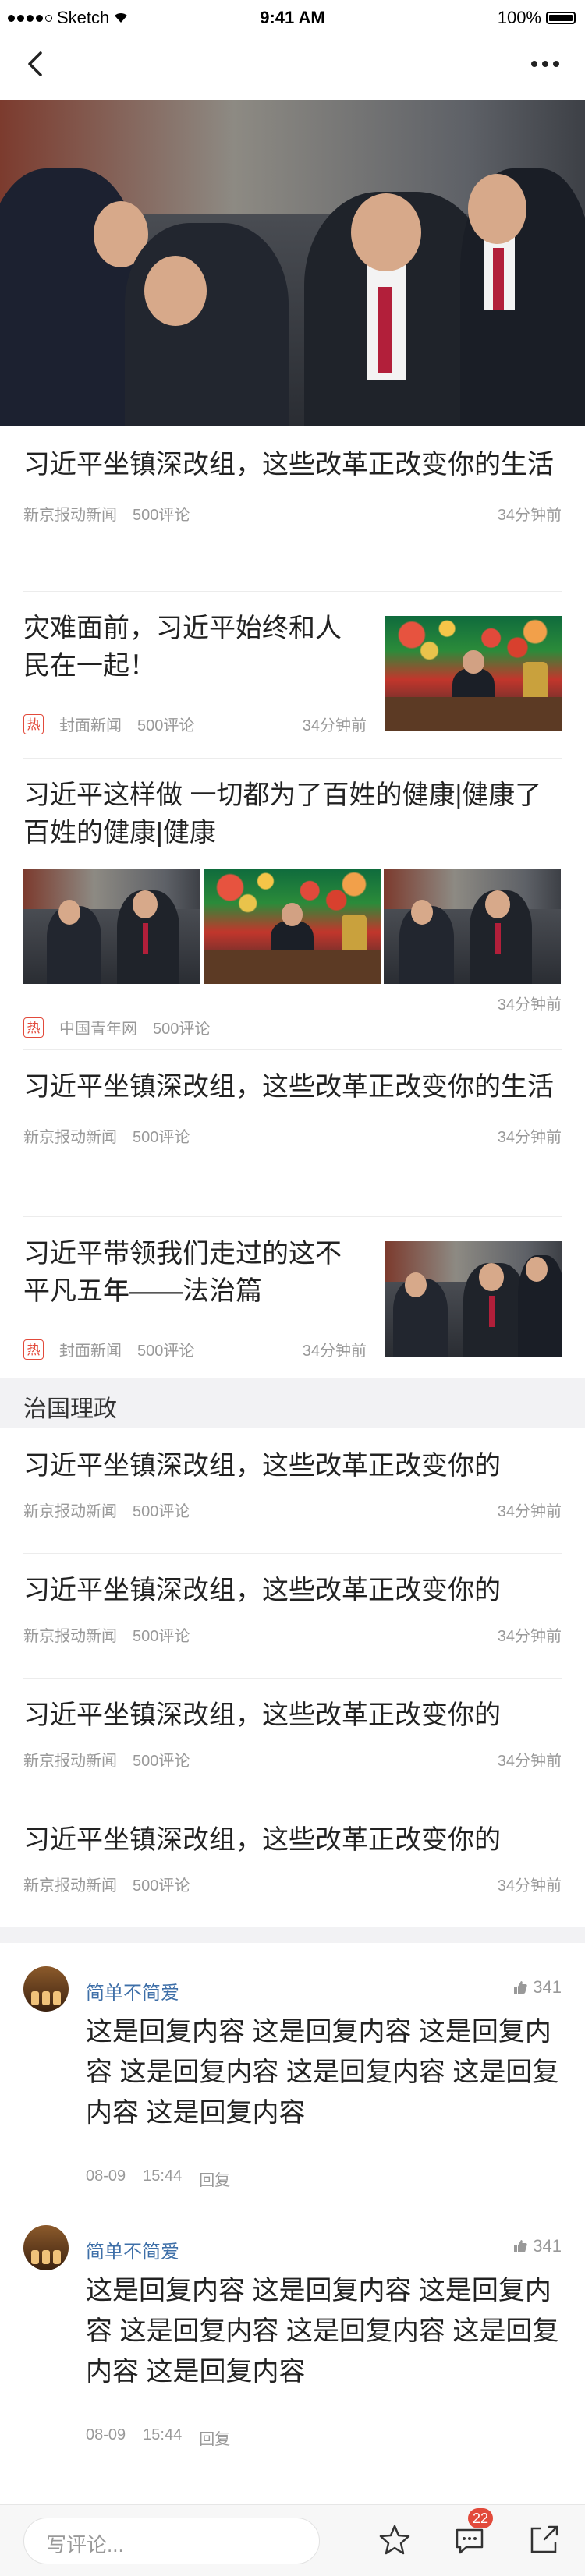 This screenshot has height=2576, width=585. Describe the element at coordinates (293, 1027) in the screenshot. I see `article-meta: 热 中国青年网 500评论` at that location.